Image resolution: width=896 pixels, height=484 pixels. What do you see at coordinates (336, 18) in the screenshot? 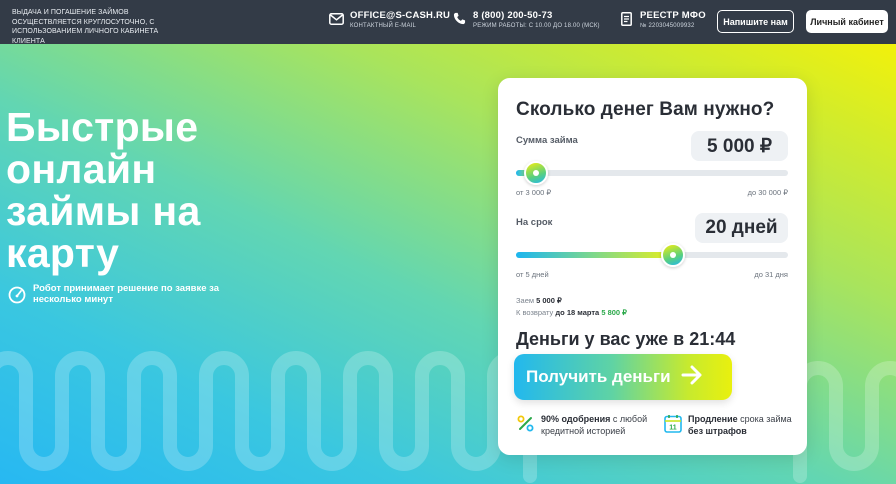
I see `mail-icon` at bounding box center [336, 18].